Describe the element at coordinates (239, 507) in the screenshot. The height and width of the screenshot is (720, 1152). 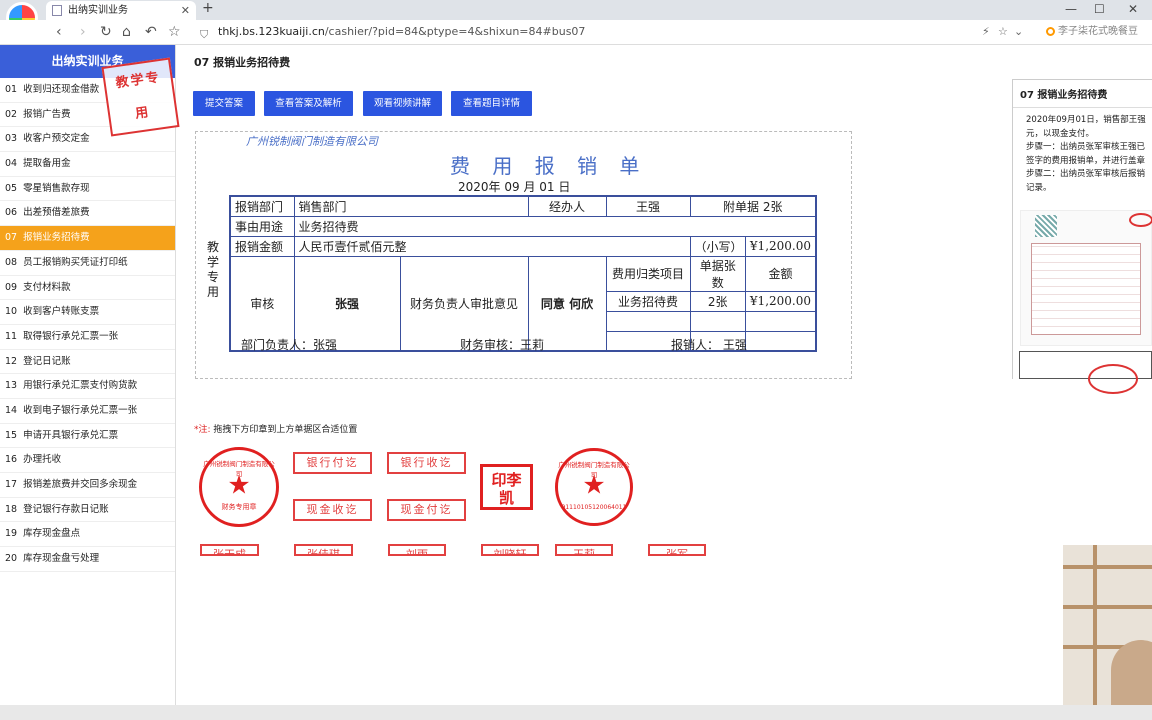
I see `seal-bottom-text: 财务专用章` at that location.